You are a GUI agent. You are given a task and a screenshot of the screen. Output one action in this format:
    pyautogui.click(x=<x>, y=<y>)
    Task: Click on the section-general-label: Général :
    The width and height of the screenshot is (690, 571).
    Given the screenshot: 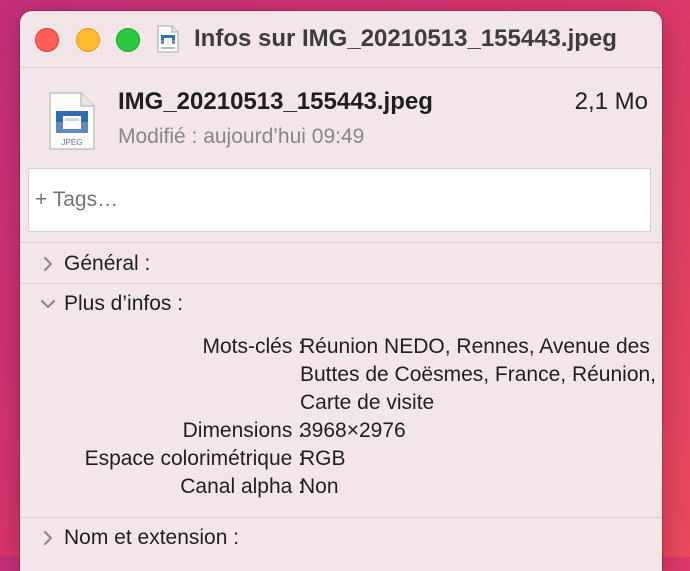 What is the action you would take?
    pyautogui.click(x=107, y=263)
    